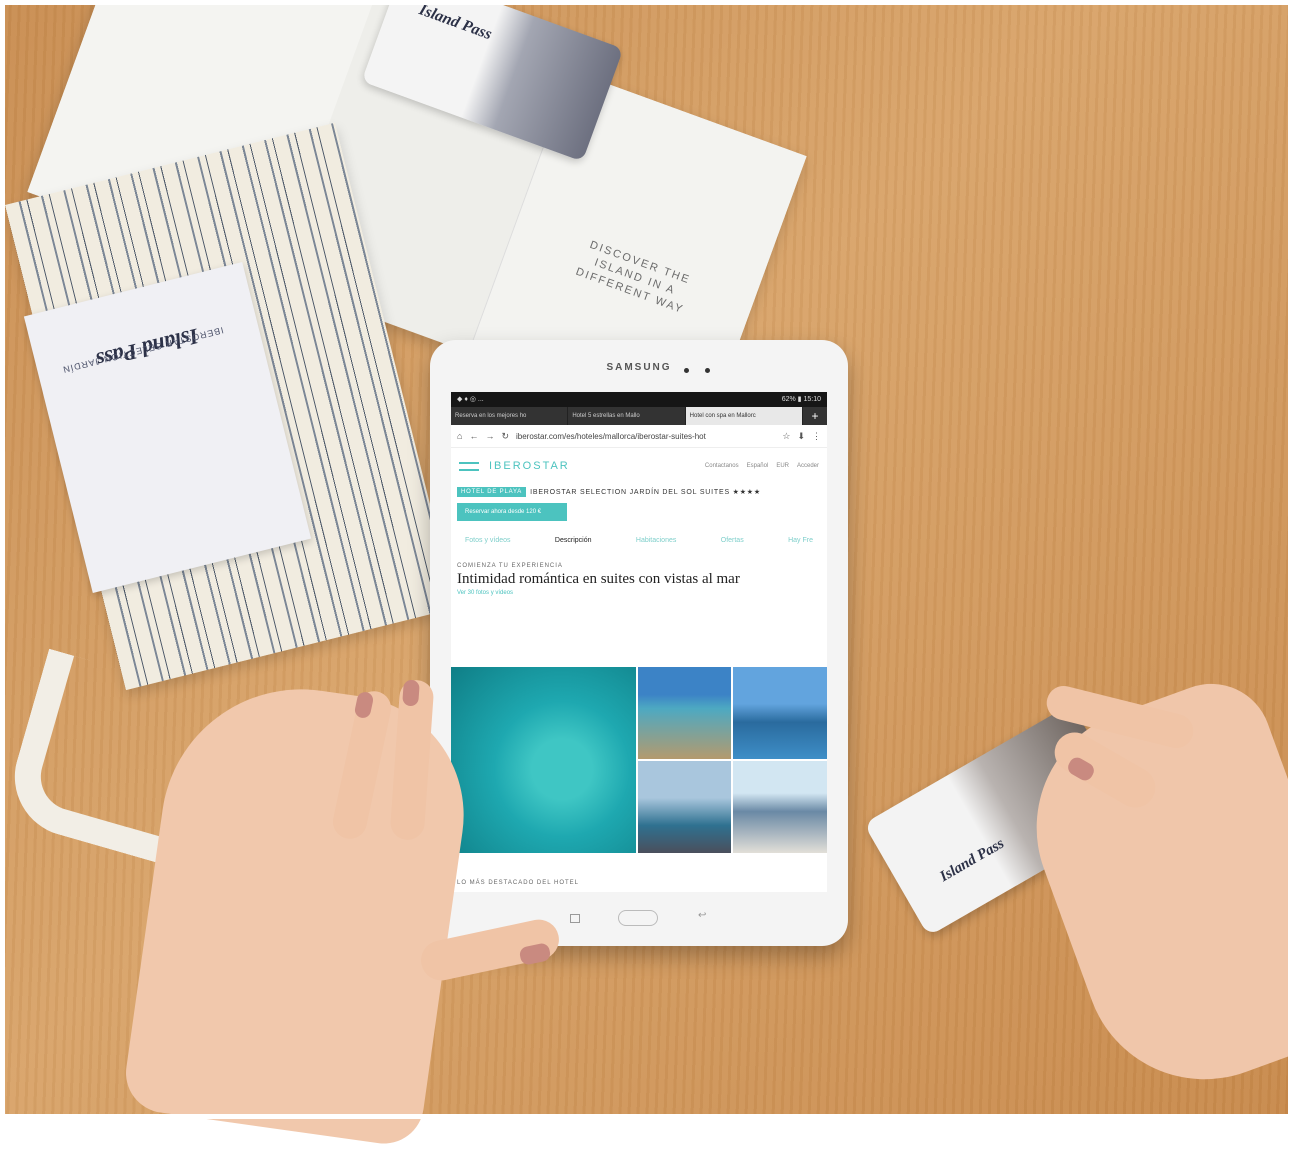  I want to click on home-icon: ⌂, so click(459, 436).